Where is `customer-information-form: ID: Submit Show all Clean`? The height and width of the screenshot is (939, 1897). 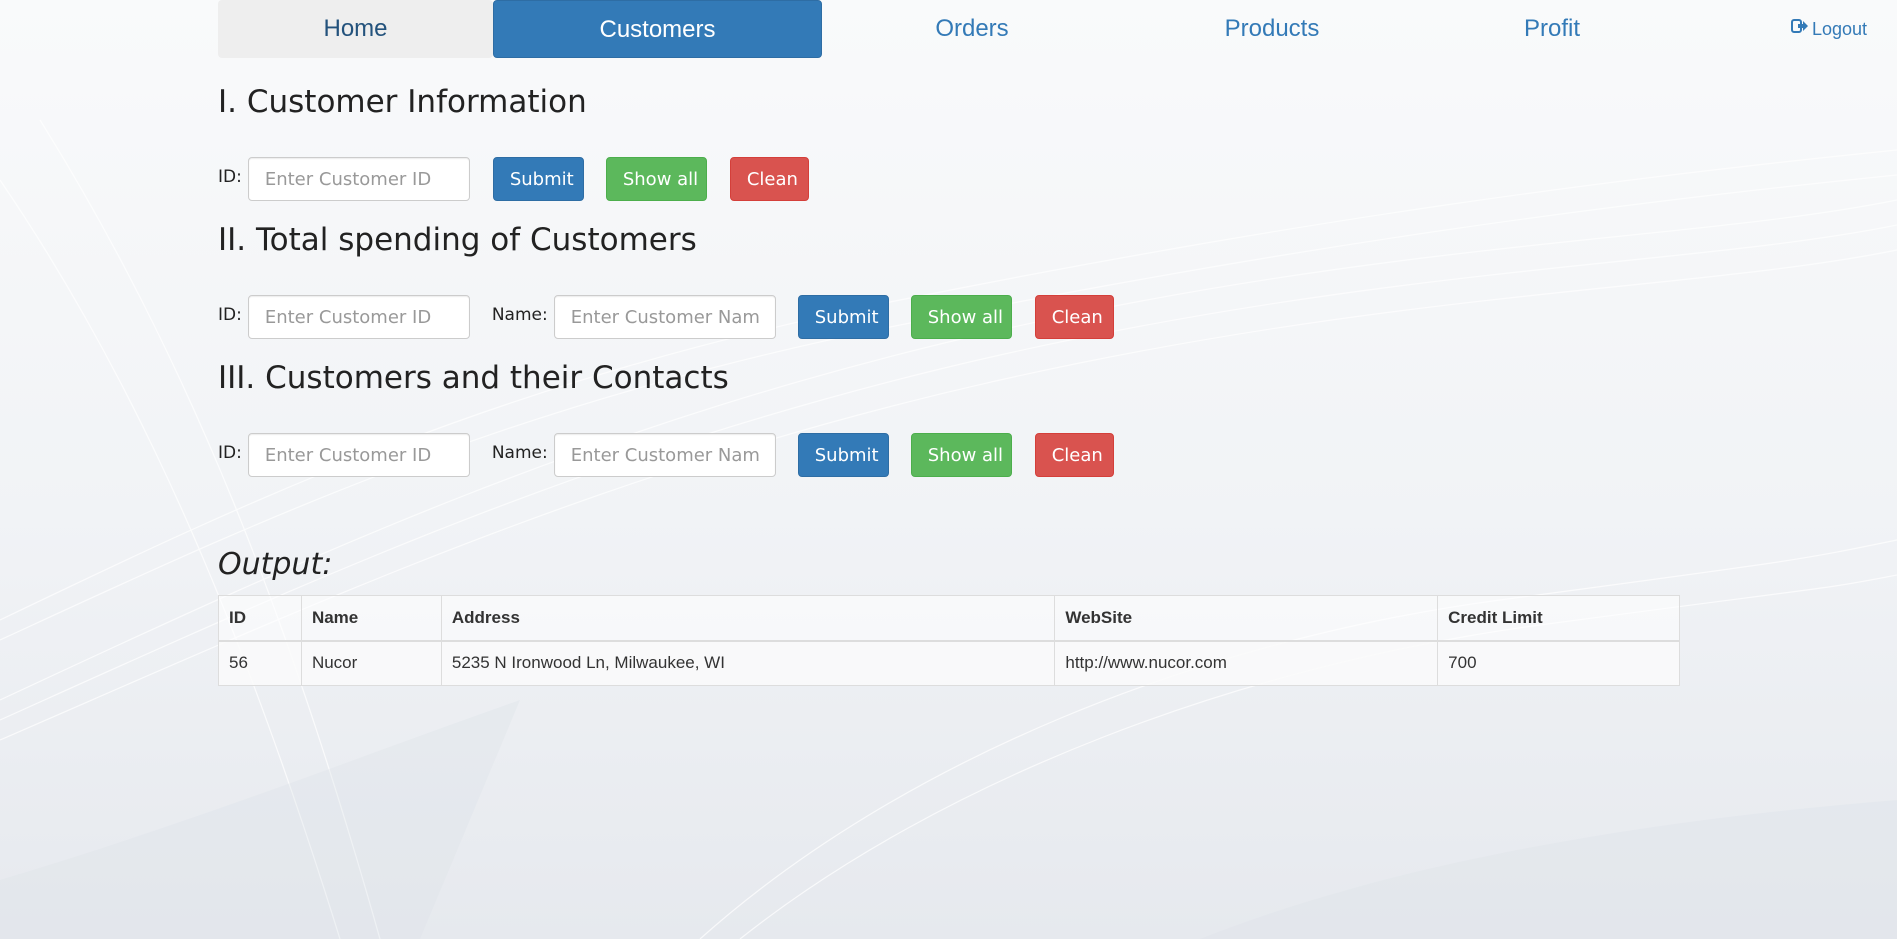
customer-information-form: ID: Submit Show all Clean is located at coordinates (513, 179).